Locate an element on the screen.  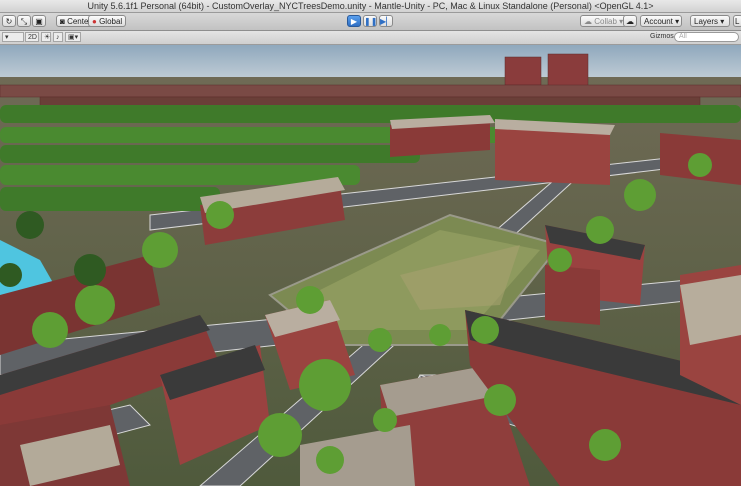
pause-icon: ❚❚ is located at coordinates (371, 21).